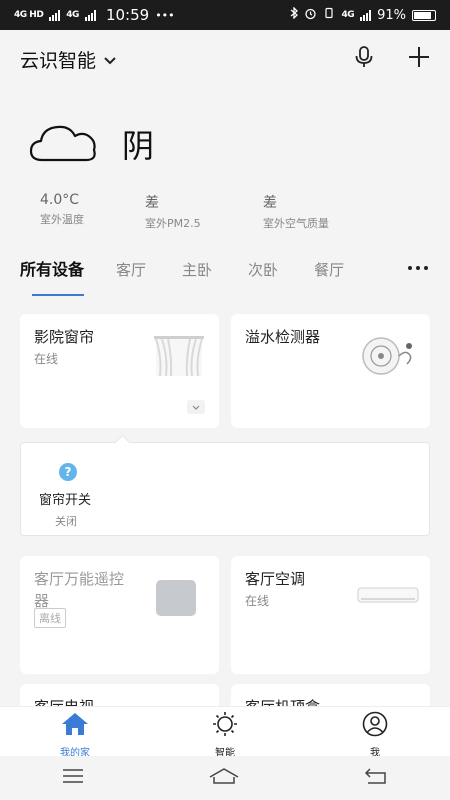  I want to click on microphone-icon, so click(364, 59).